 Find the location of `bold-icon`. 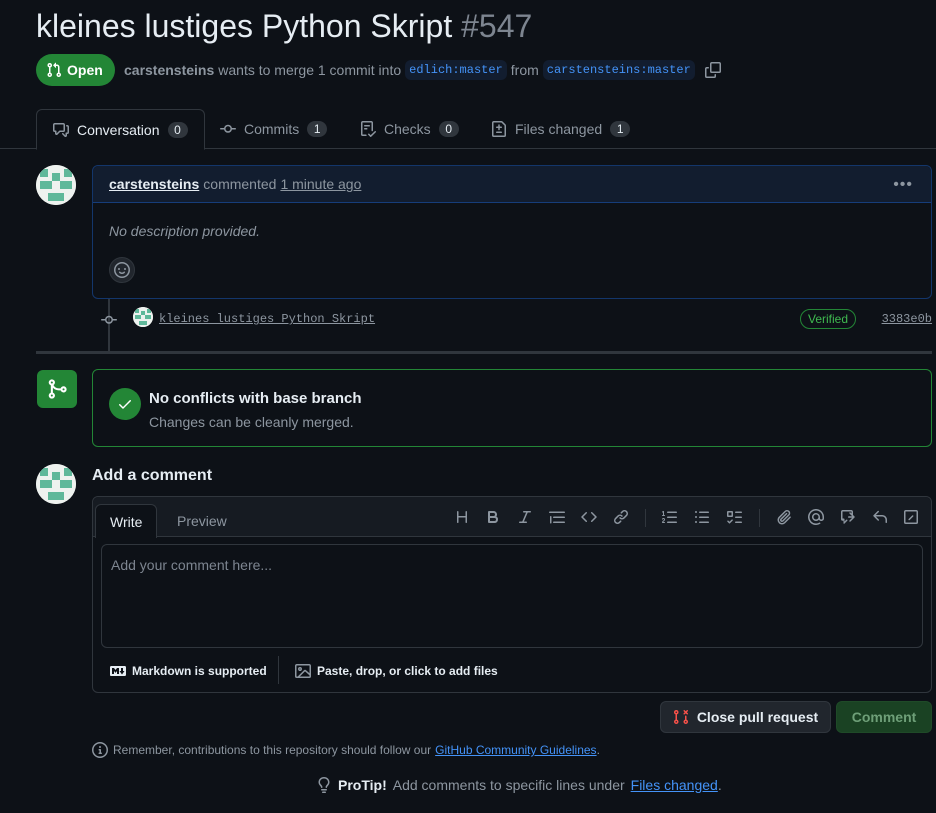

bold-icon is located at coordinates (493, 517).